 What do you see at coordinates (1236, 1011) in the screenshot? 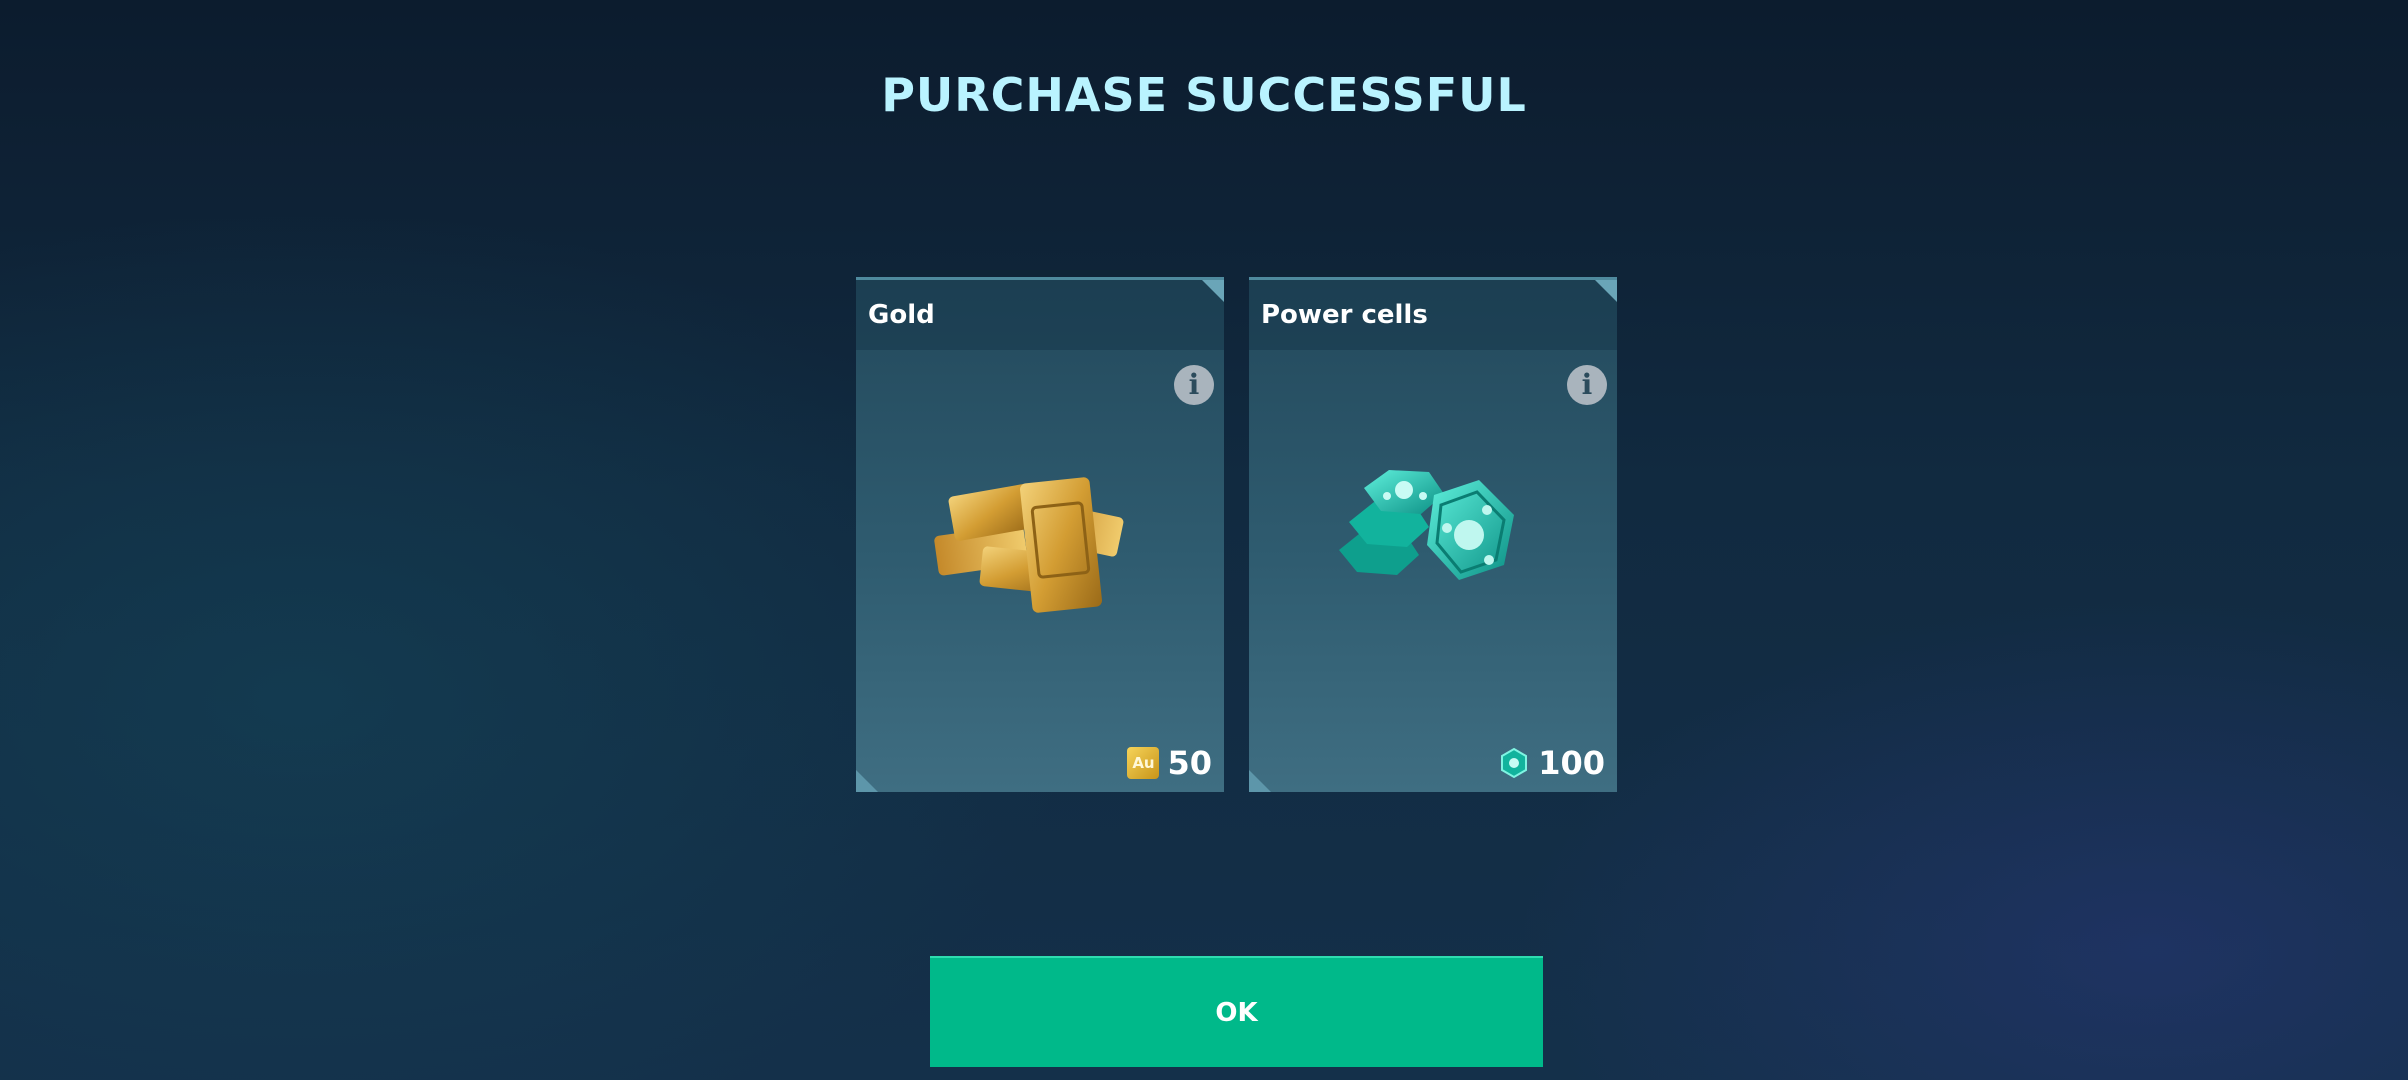
I see `ok-button: OK` at bounding box center [1236, 1011].